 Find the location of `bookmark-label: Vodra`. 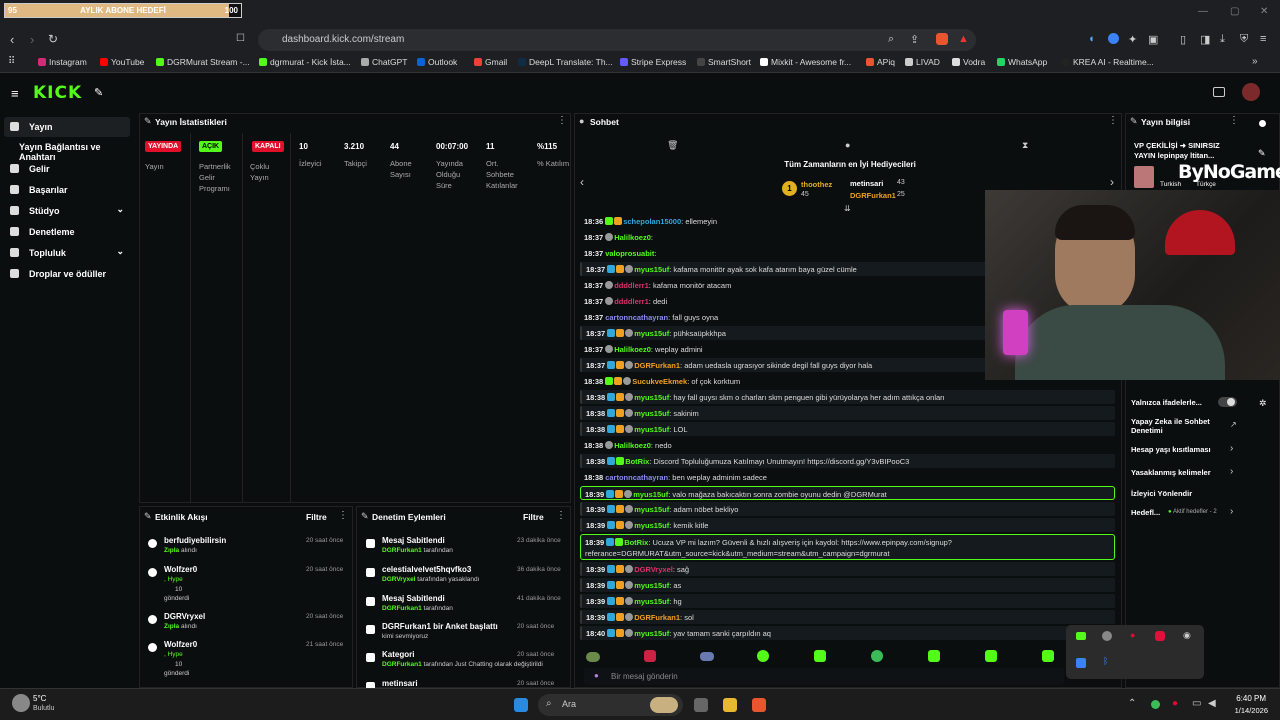

bookmark-label: Vodra is located at coordinates (974, 62).